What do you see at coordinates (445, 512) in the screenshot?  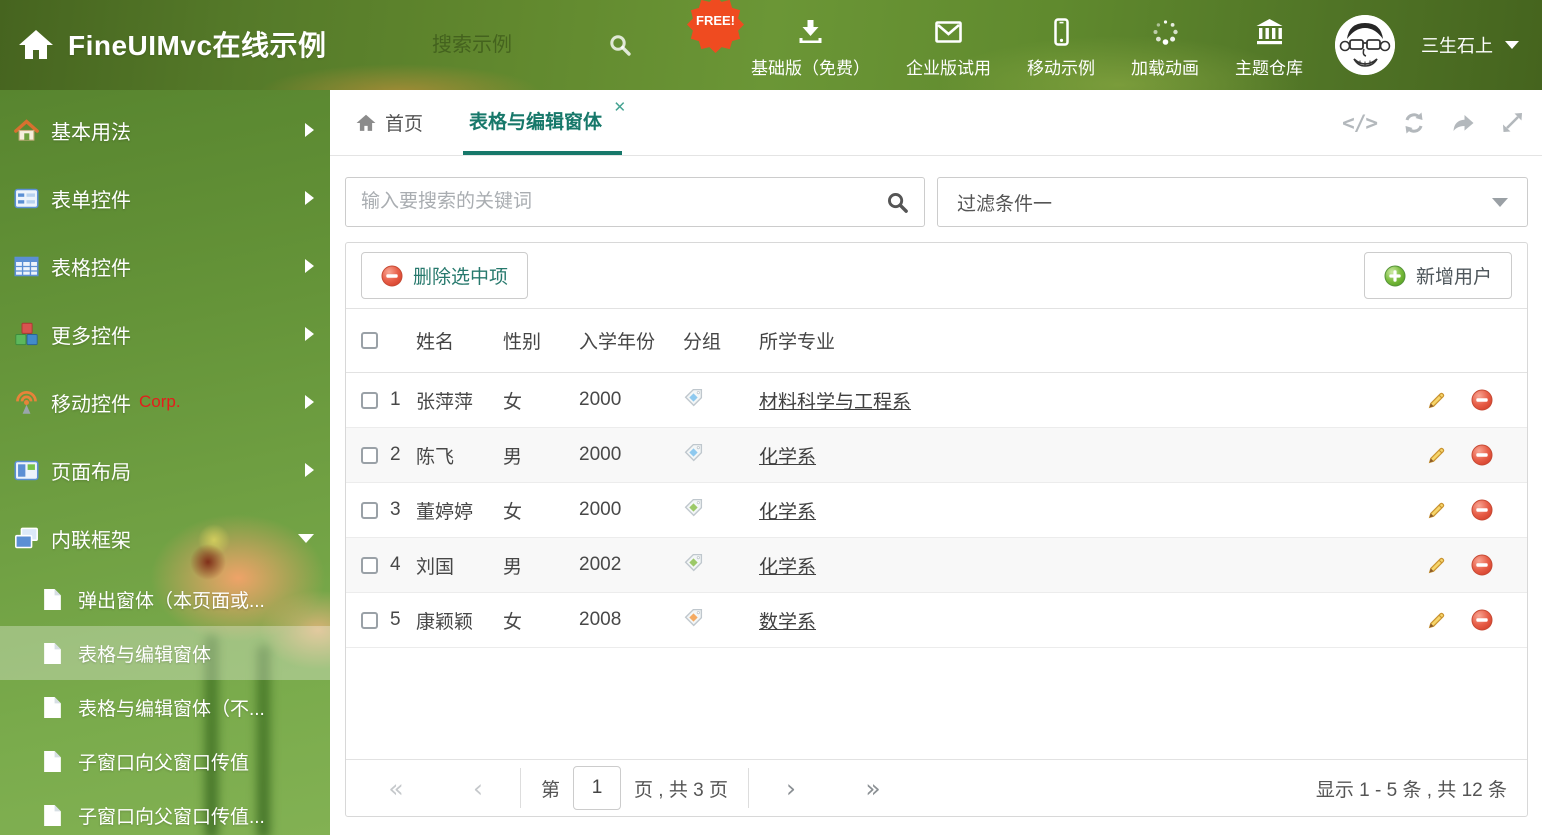 I see `cell-name: 董婷婷` at bounding box center [445, 512].